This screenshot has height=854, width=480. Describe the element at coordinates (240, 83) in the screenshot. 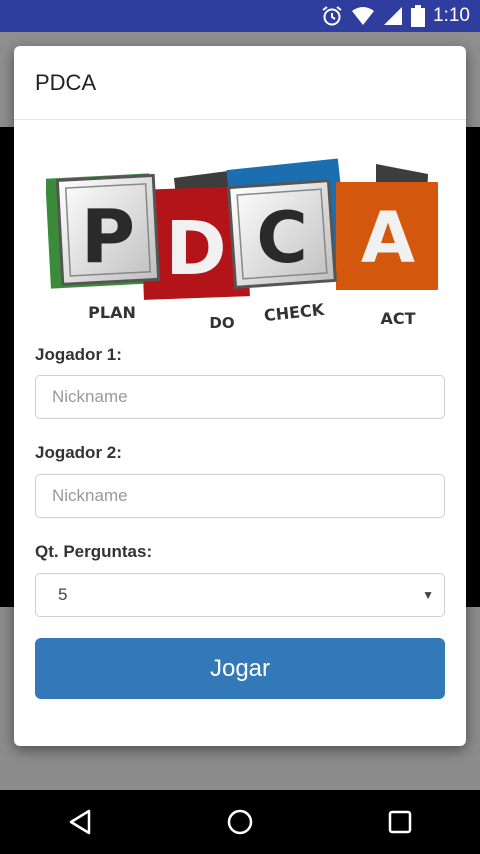

I see `dialog-header: PDCA` at that location.